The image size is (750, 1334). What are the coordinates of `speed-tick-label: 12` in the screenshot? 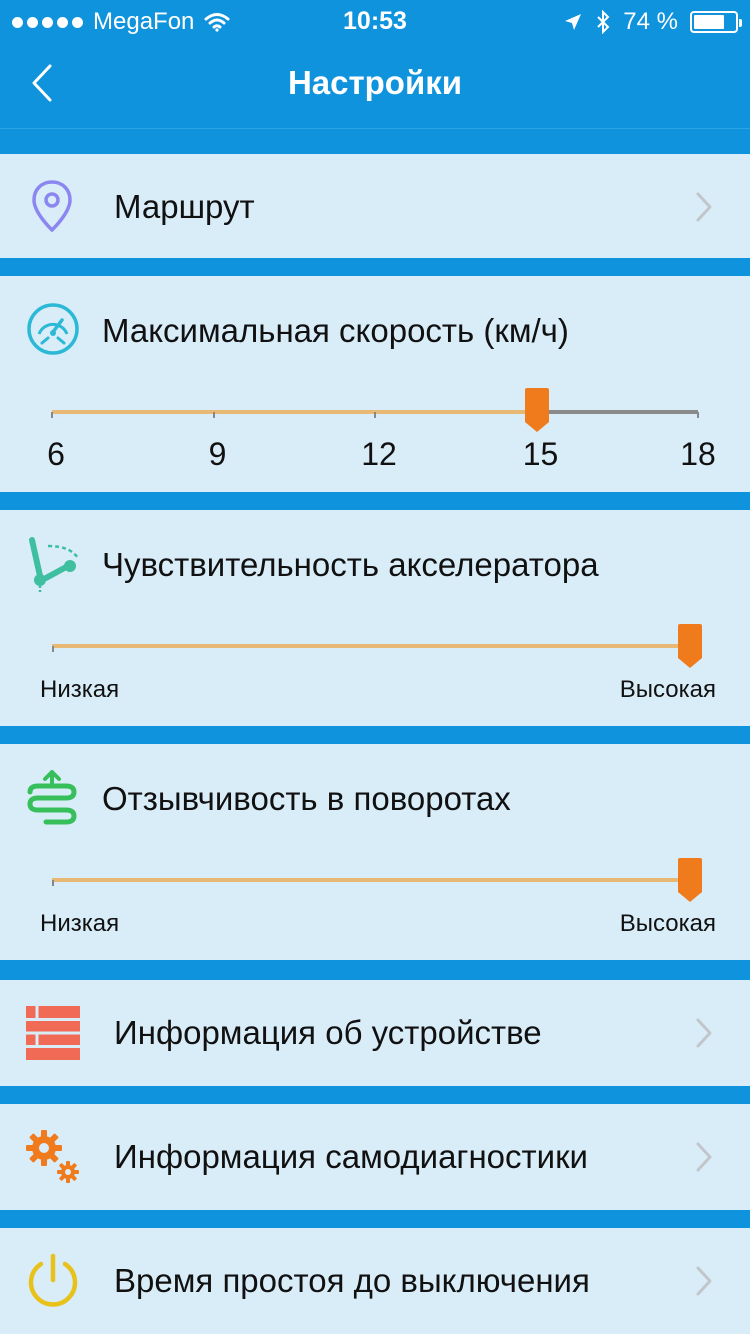 It's located at (379, 454).